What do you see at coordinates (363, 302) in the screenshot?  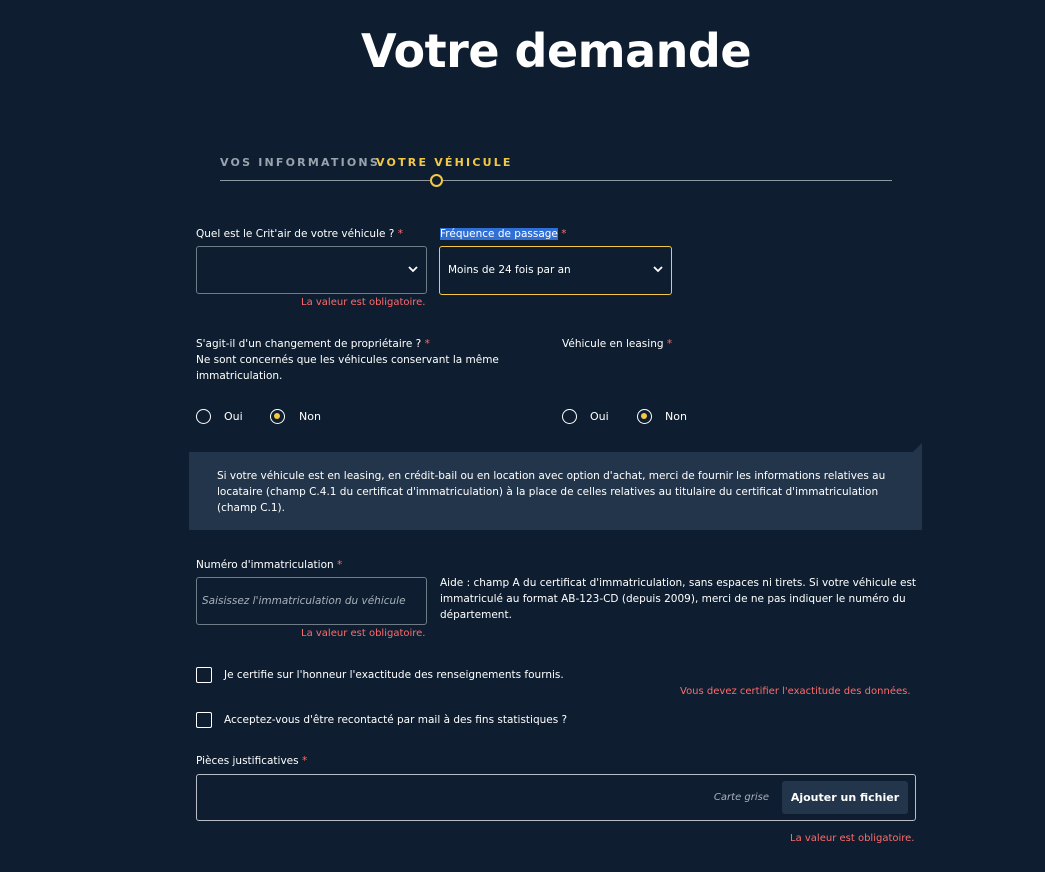 I see `critair-error: La valeur est obligatoire.` at bounding box center [363, 302].